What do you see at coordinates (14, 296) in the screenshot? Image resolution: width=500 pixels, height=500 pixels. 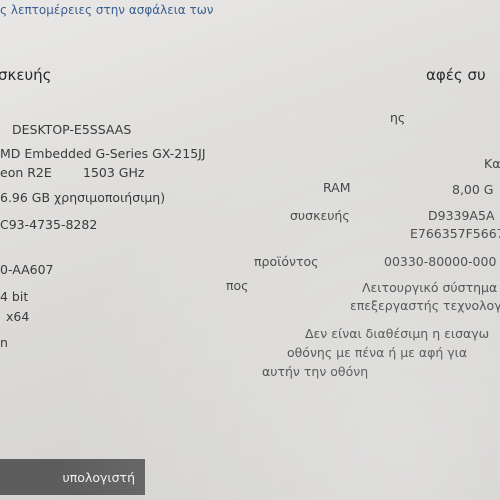 I see `system-type-left-value: 4 bit` at bounding box center [14, 296].